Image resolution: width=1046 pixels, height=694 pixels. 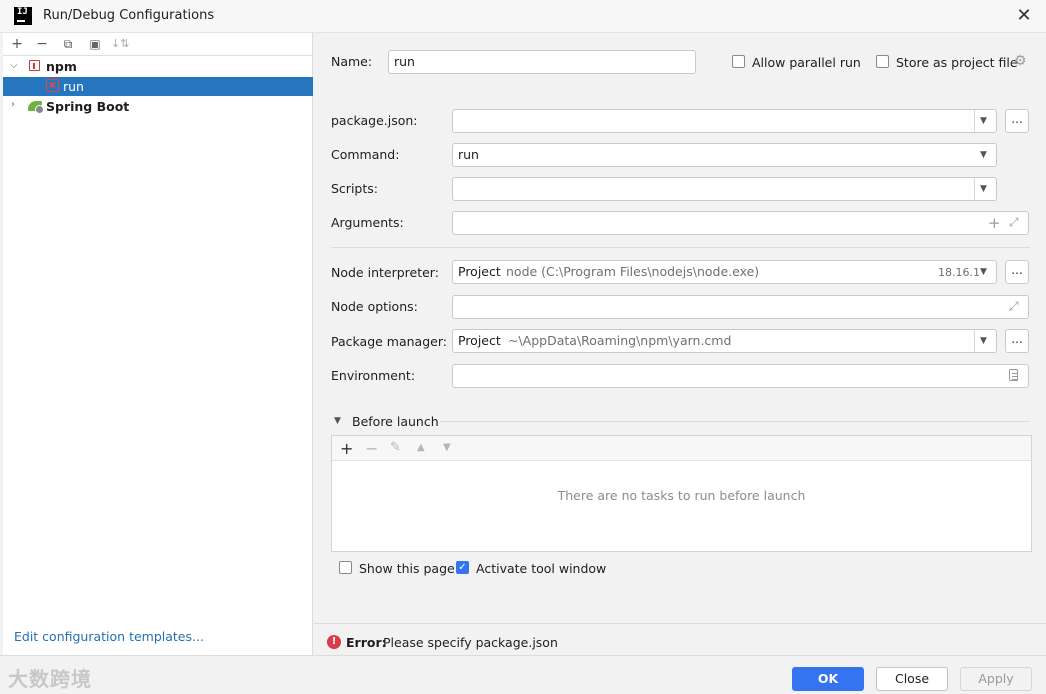 I want to click on close-icon: ✕, so click(x=1024, y=16).